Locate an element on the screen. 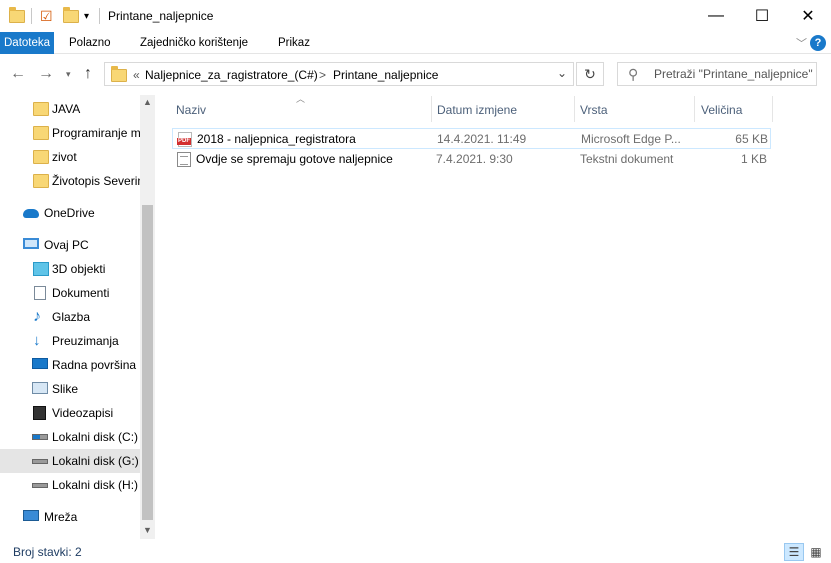 This screenshot has height=563, width=831. nav-item-mreza: Mreža is located at coordinates (70, 517).